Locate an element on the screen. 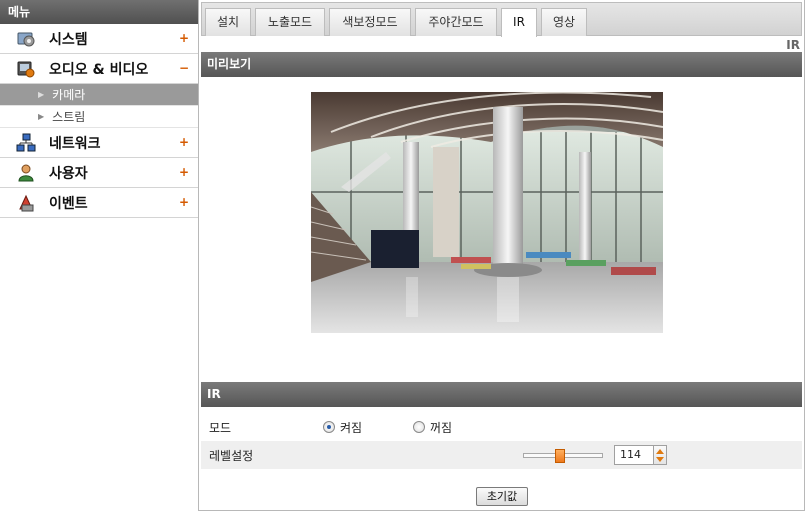  level-label: 레벨설정 is located at coordinates (231, 455).